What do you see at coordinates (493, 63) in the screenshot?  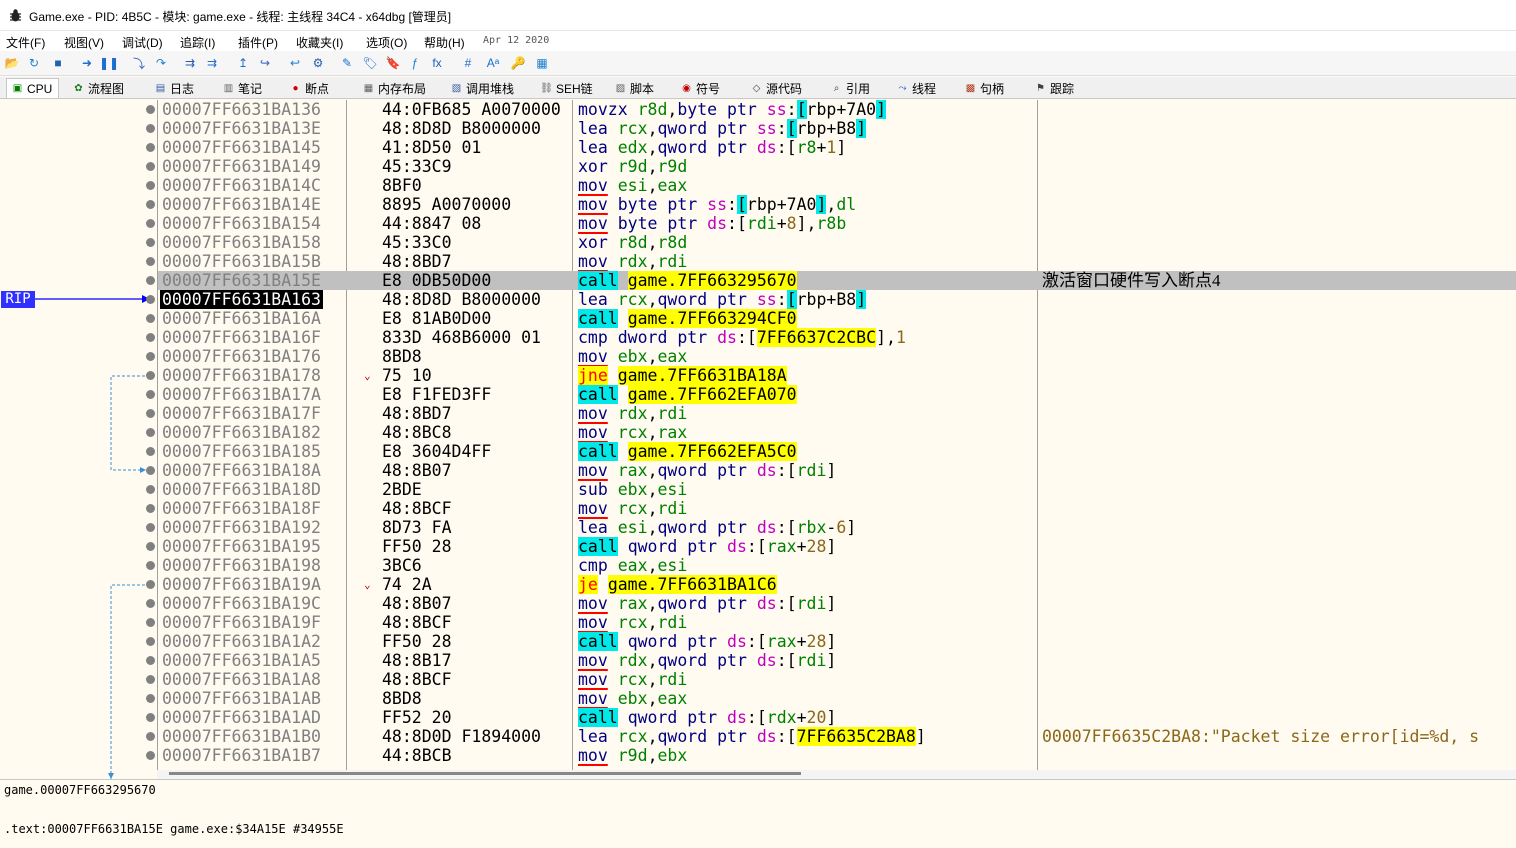 I see `font-icon: Aᵃ` at bounding box center [493, 63].